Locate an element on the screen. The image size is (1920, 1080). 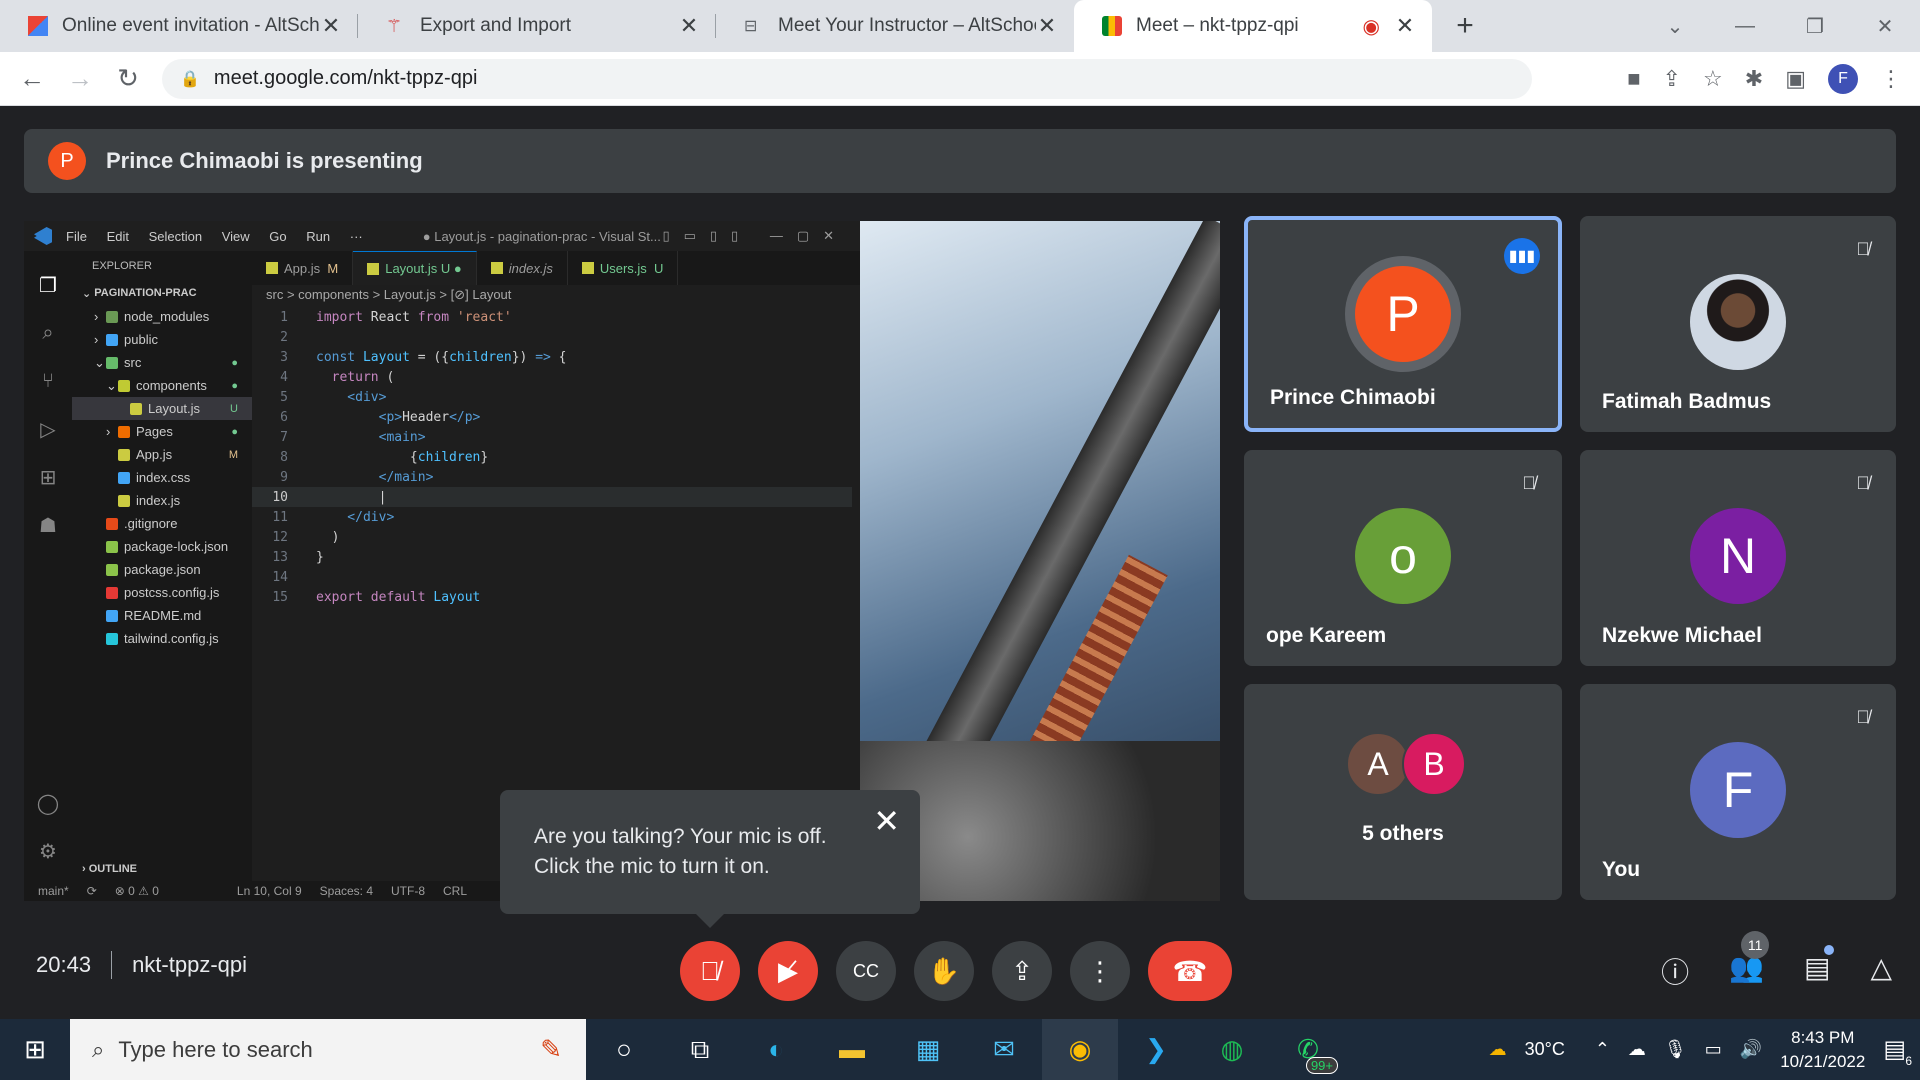
code-line: 14 is located at coordinates (280, 577).